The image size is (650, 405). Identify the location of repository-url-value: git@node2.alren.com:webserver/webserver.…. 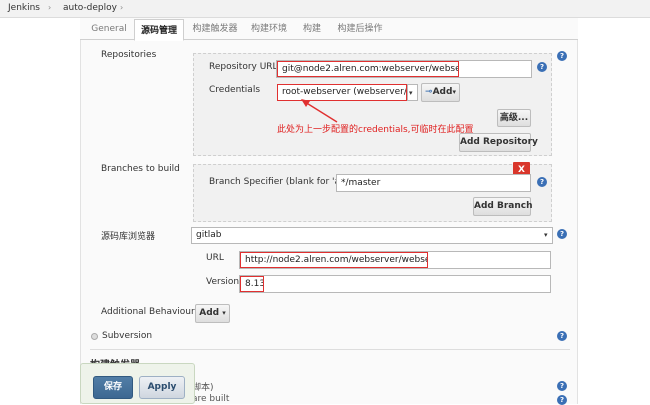
(368, 69).